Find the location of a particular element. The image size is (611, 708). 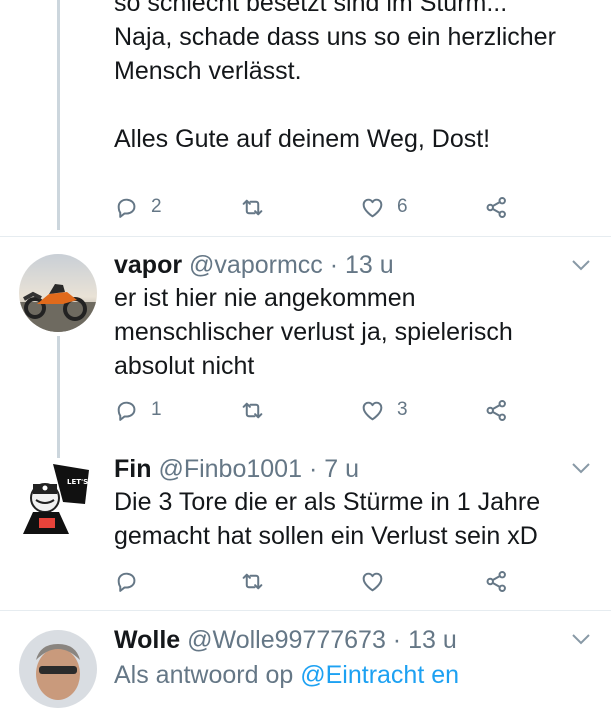

tweet-header: vapor @vapormcc · 13 u is located at coordinates (254, 265).